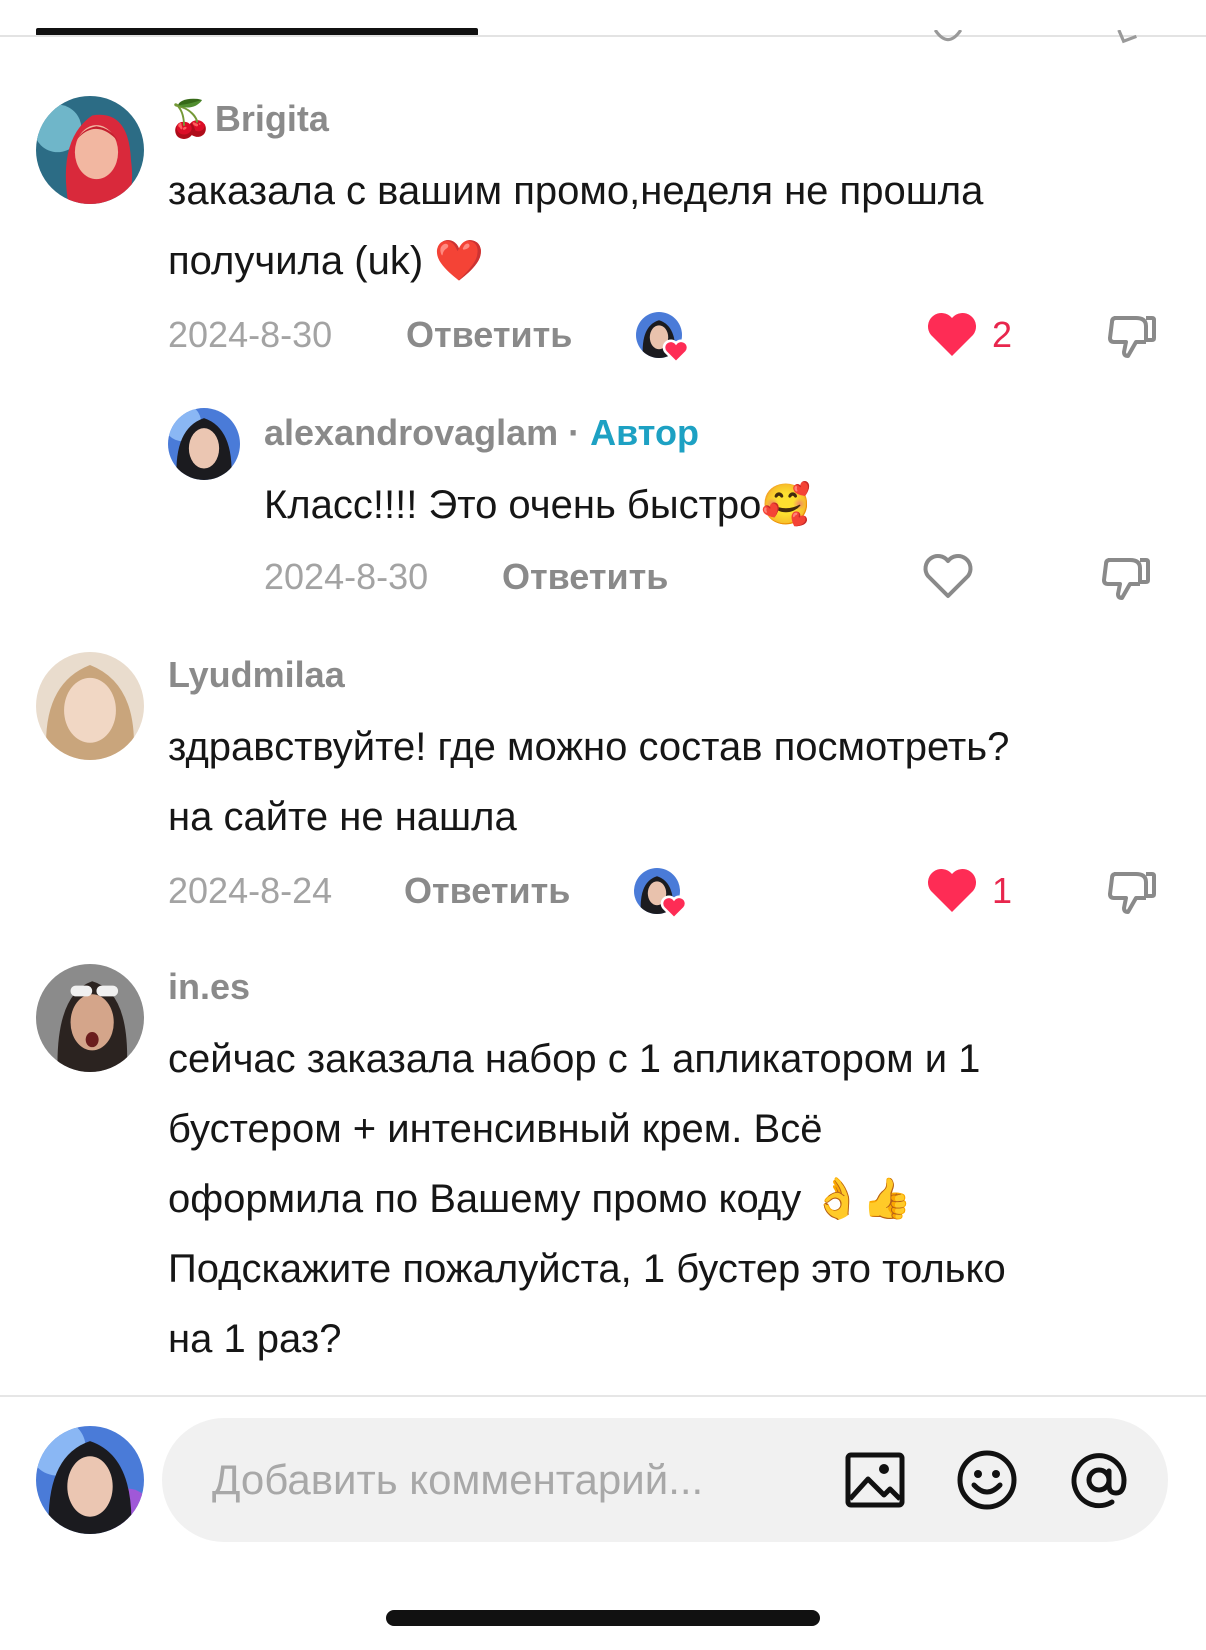  What do you see at coordinates (540, 1199) in the screenshot?
I see `comment-line: оформила по Вашему промо коду 👌👍` at bounding box center [540, 1199].